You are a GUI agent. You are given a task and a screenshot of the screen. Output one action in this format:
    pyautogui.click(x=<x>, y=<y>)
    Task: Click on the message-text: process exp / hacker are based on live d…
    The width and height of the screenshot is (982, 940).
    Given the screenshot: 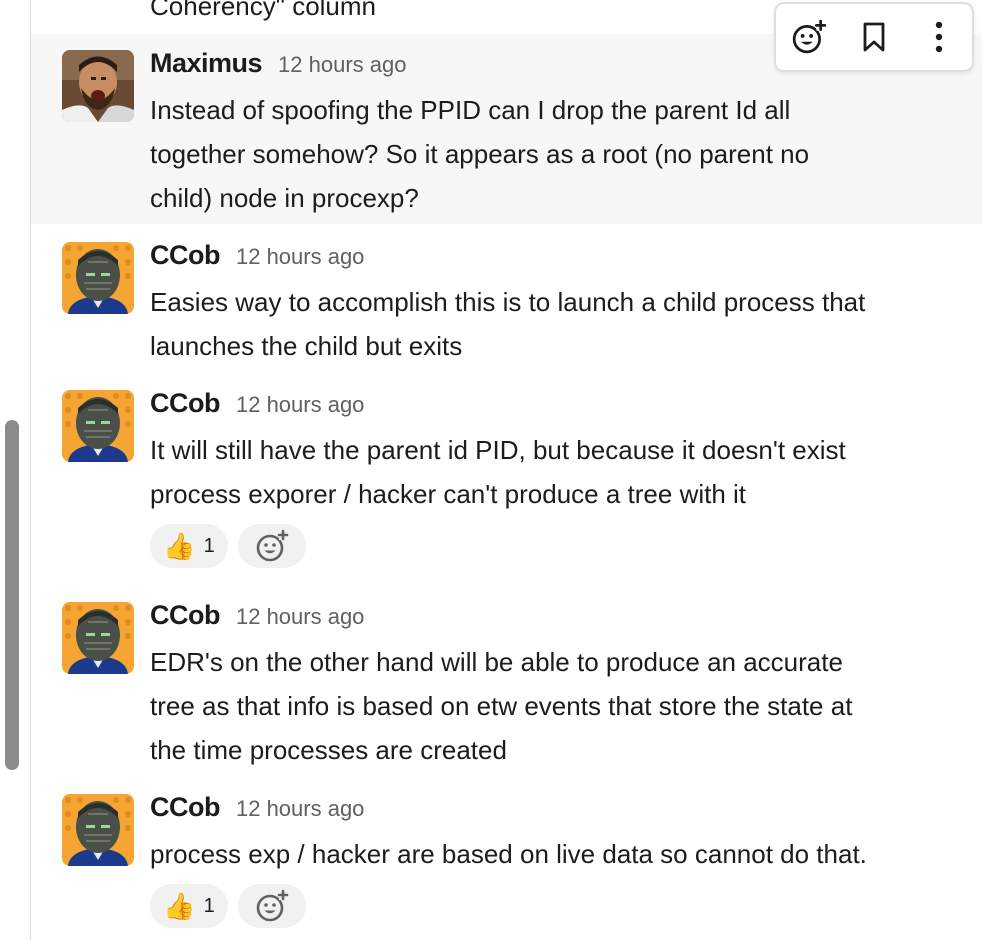 What is the action you would take?
    pyautogui.click(x=554, y=854)
    